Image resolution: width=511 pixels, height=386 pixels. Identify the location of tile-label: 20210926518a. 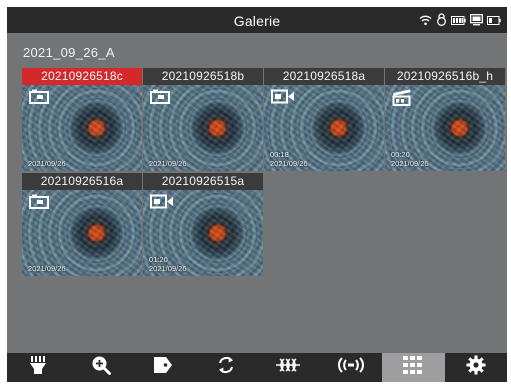
(324, 76).